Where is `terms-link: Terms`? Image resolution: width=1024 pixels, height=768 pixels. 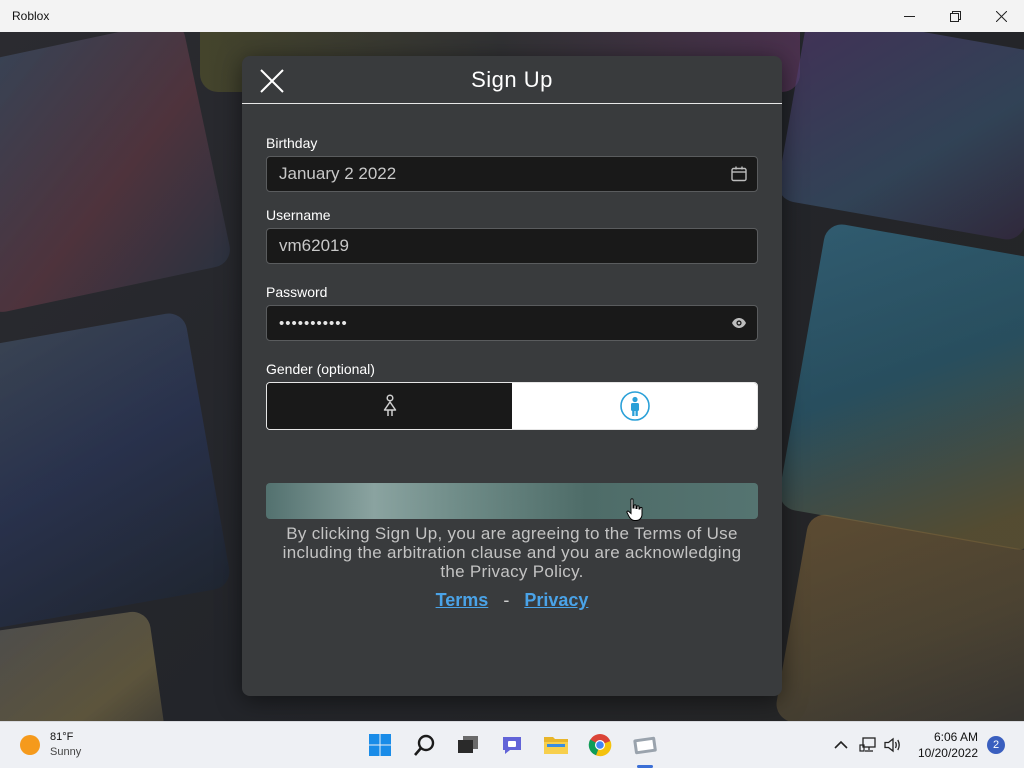 terms-link: Terms is located at coordinates (462, 600).